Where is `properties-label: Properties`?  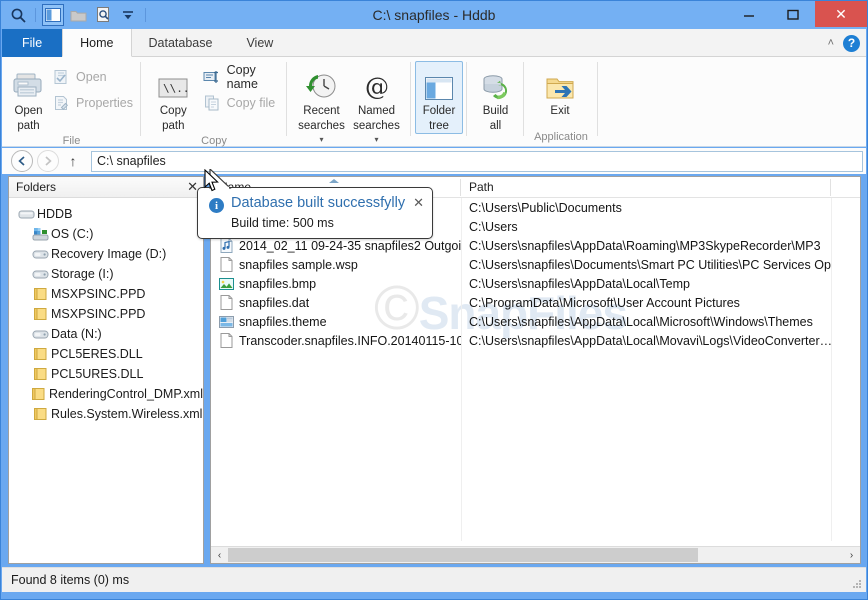
properties-label: Properties is located at coordinates (104, 103).